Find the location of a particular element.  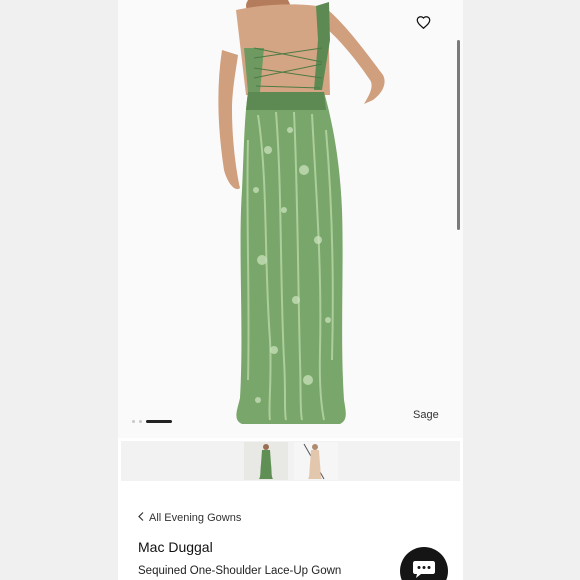

chat-bubble-icon is located at coordinates (424, 569).